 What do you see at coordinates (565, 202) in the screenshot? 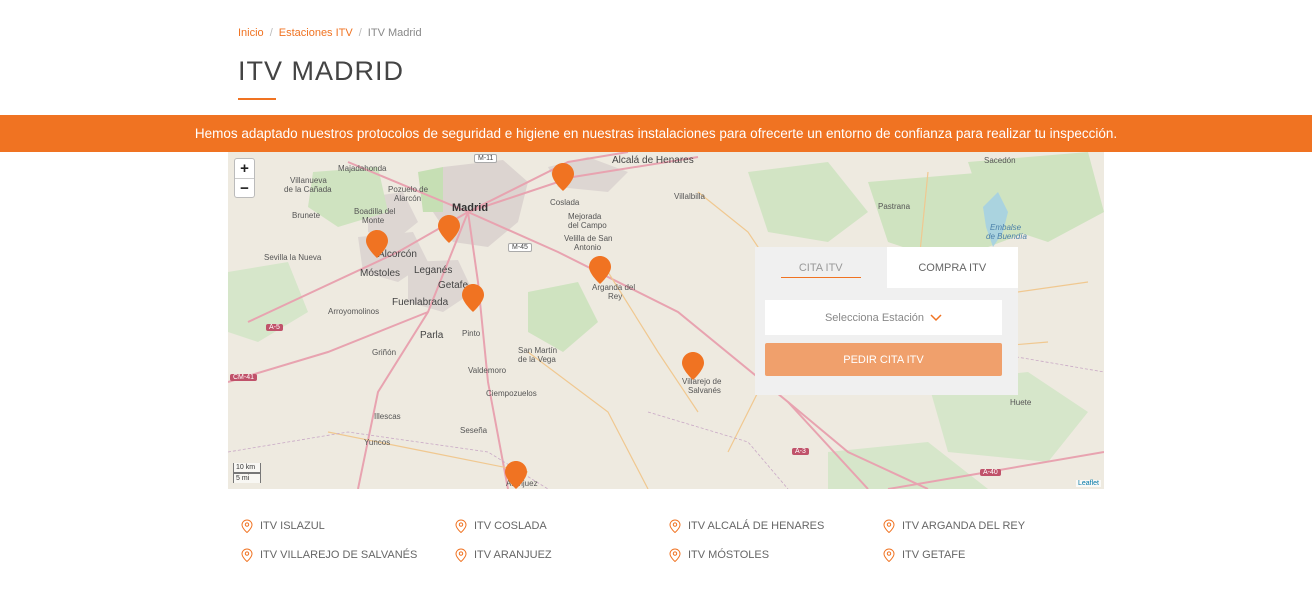
I see `map-label: Coslada` at bounding box center [565, 202].